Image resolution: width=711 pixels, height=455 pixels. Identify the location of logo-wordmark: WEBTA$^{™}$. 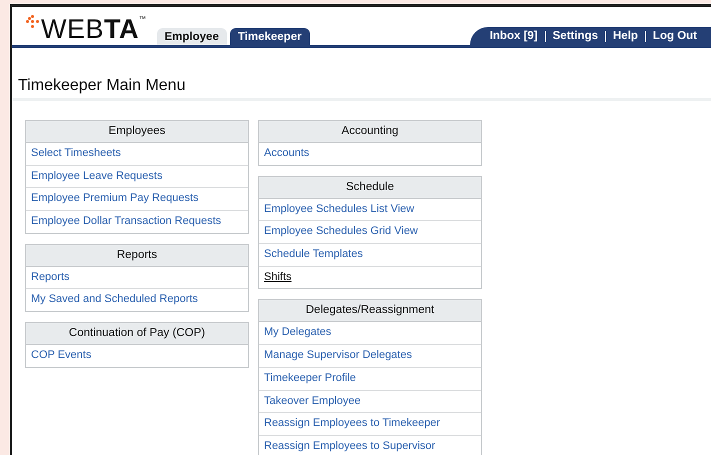
(94, 29).